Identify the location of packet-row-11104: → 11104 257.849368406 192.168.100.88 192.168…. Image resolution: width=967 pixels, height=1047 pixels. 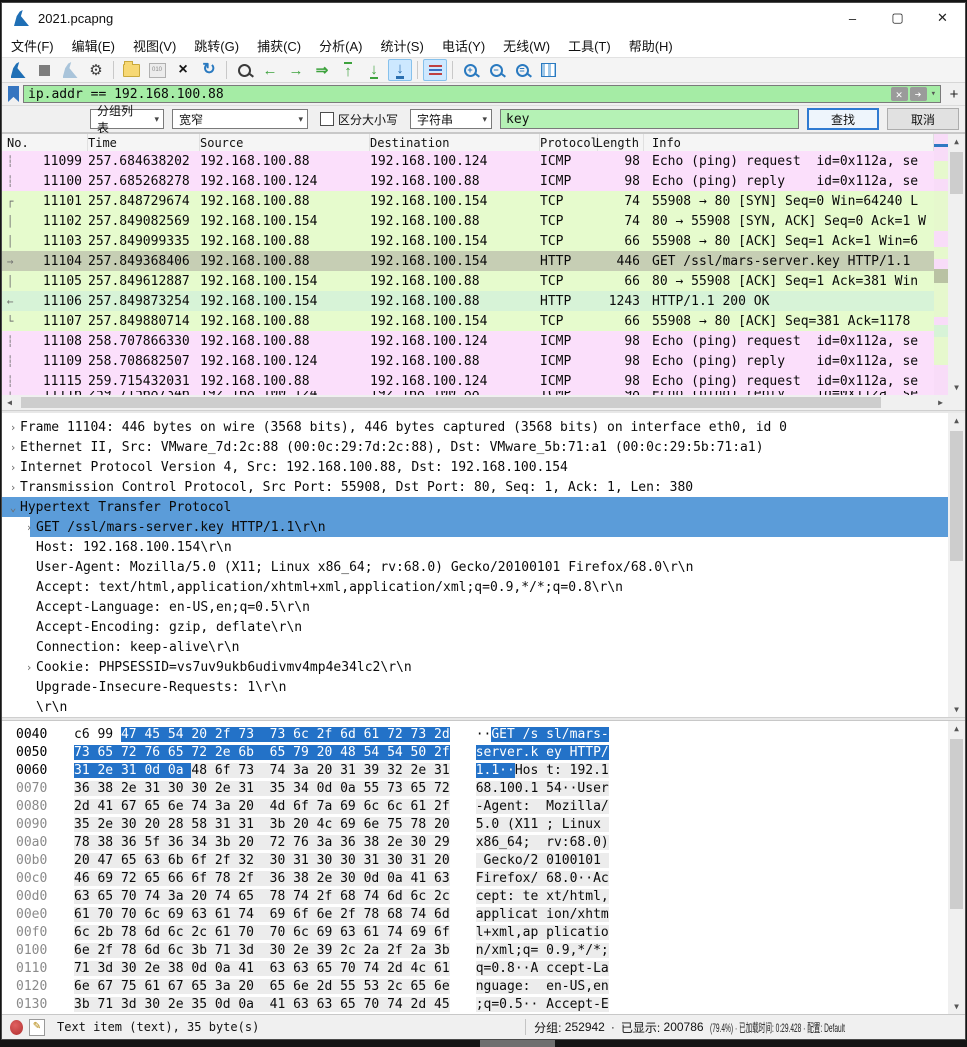
(468, 261).